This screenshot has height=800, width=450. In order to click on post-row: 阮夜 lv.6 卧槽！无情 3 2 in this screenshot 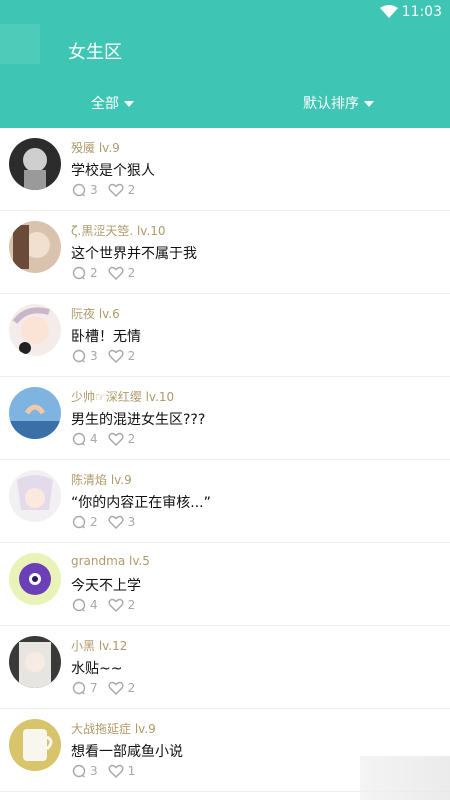, I will do `click(225, 335)`.